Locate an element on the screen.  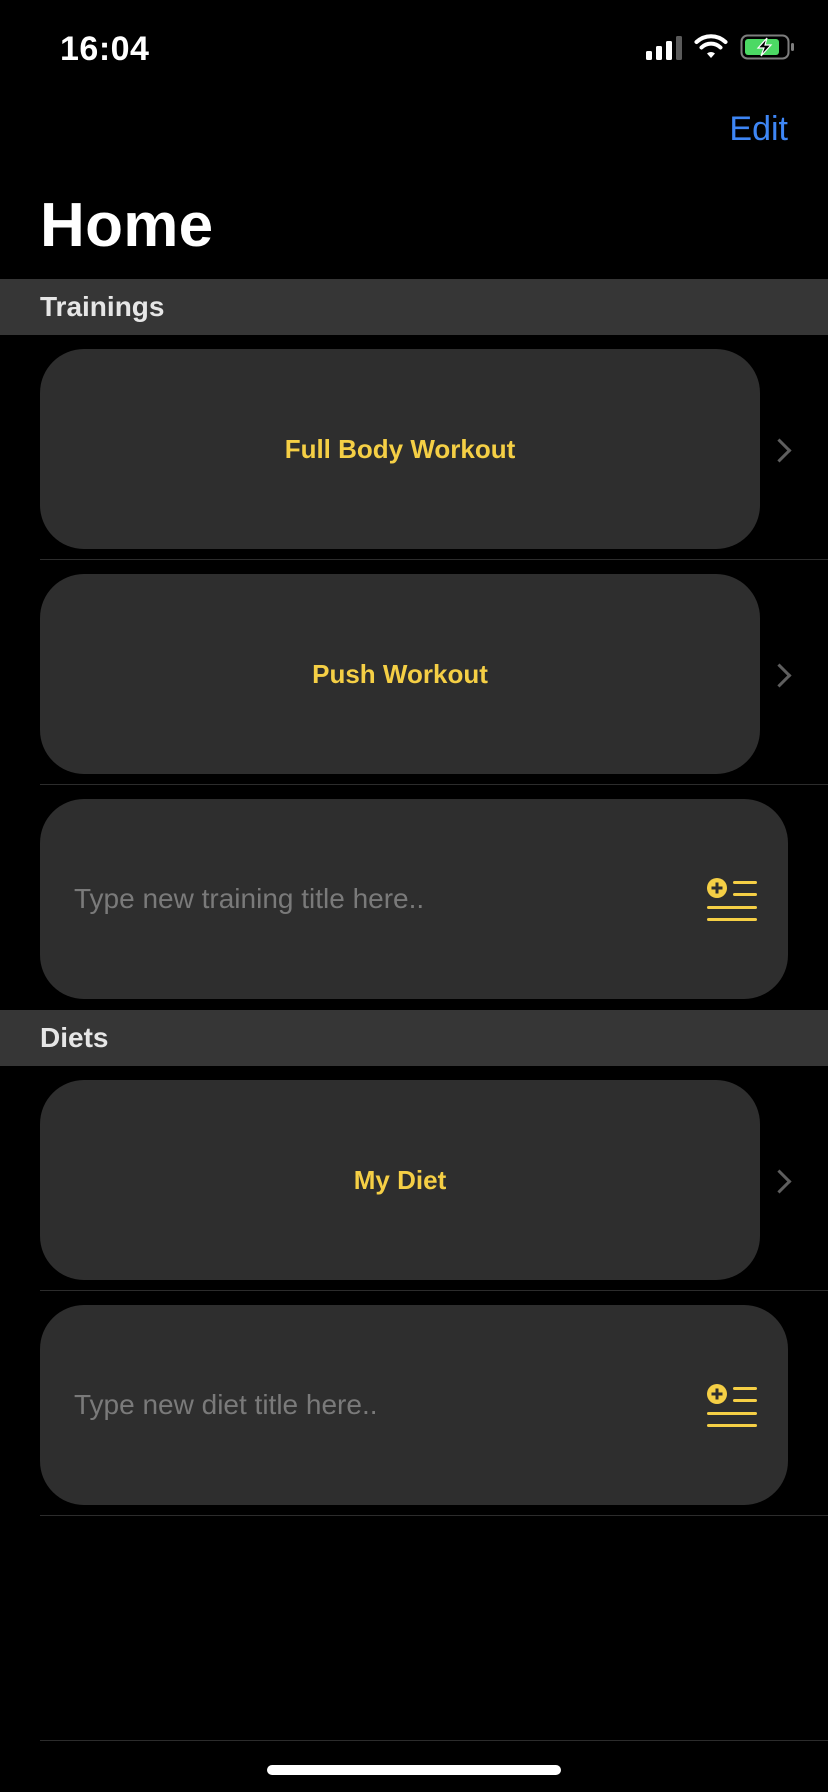
diet-card: My Diet is located at coordinates (400, 1180).